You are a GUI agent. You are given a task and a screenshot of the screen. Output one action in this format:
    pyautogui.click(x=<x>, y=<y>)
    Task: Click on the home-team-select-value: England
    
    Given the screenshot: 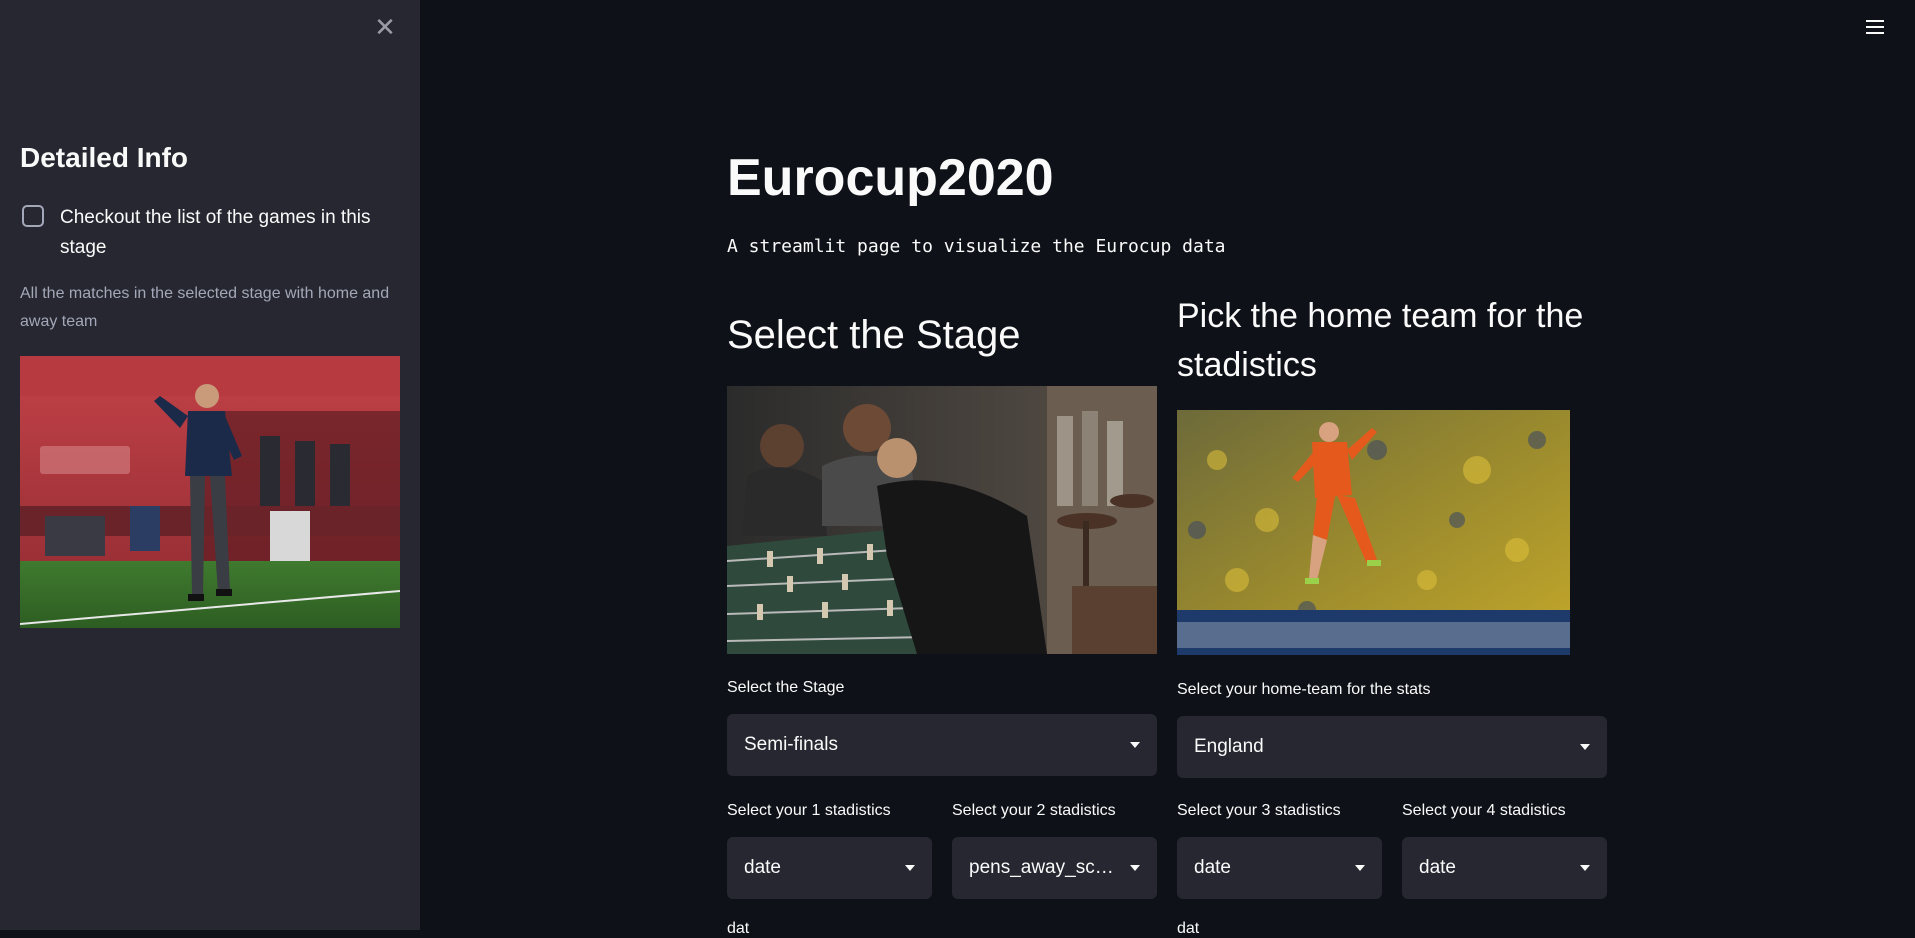 What is the action you would take?
    pyautogui.click(x=1229, y=746)
    